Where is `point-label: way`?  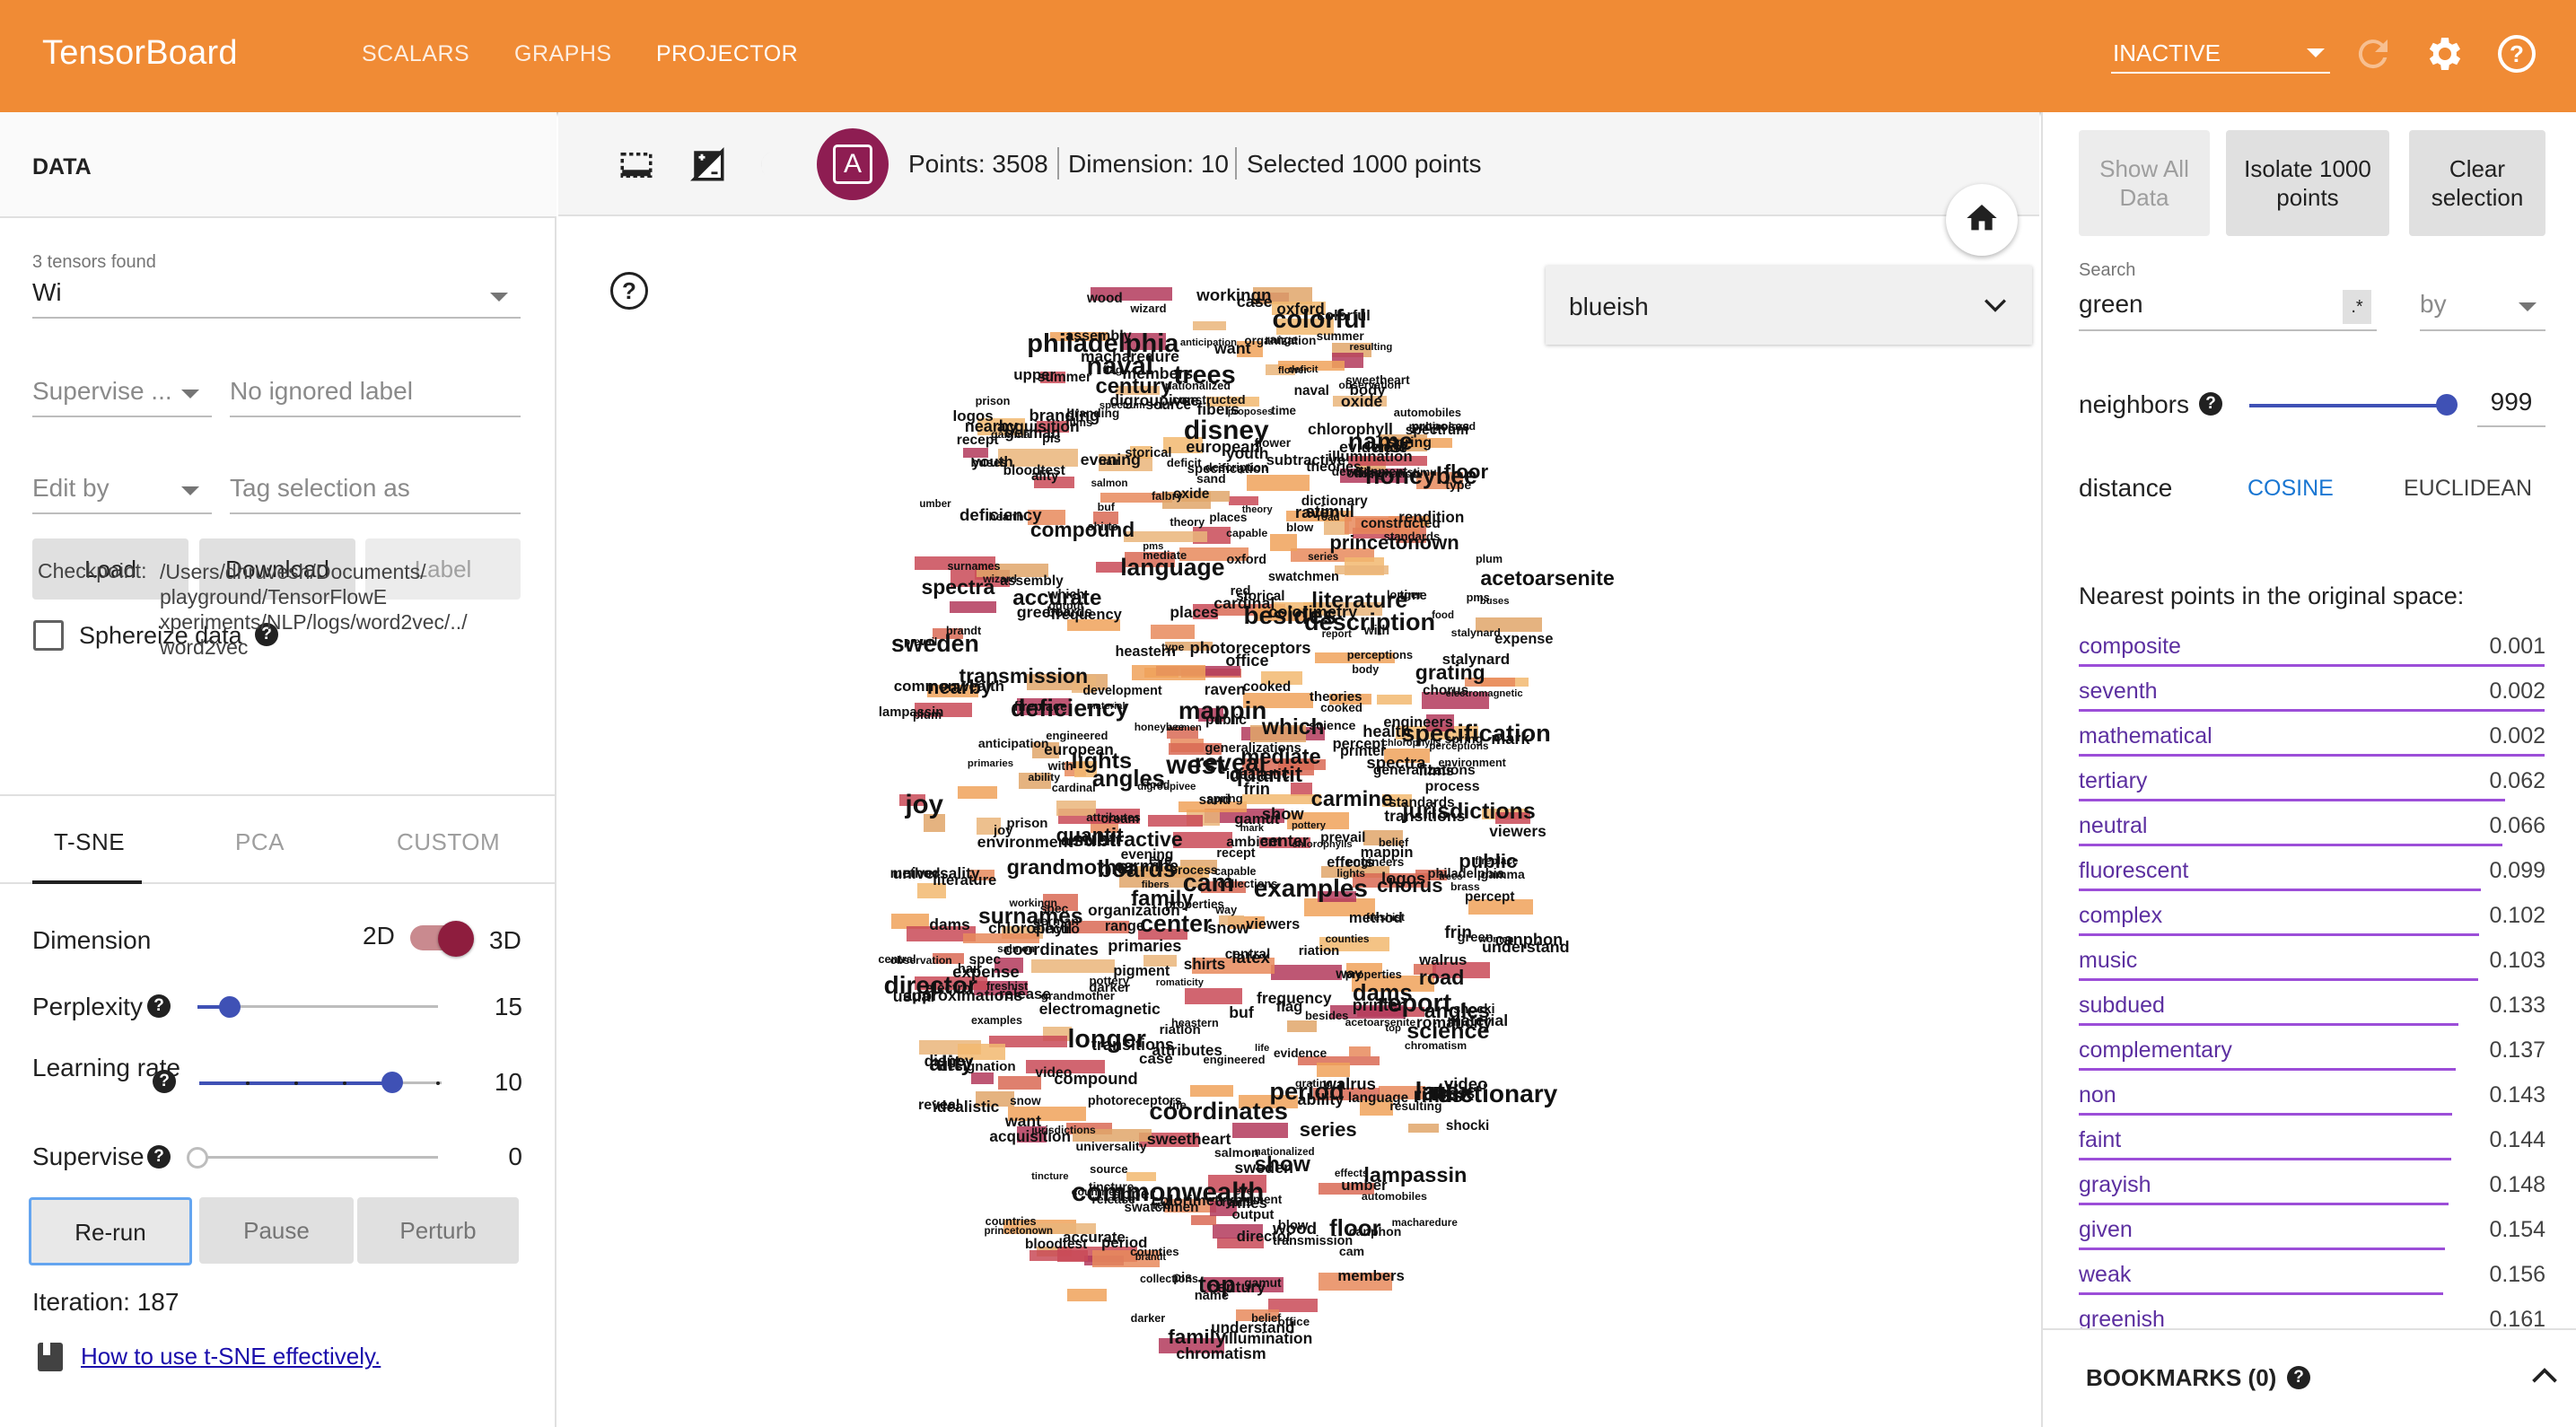 point-label: way is located at coordinates (1349, 975).